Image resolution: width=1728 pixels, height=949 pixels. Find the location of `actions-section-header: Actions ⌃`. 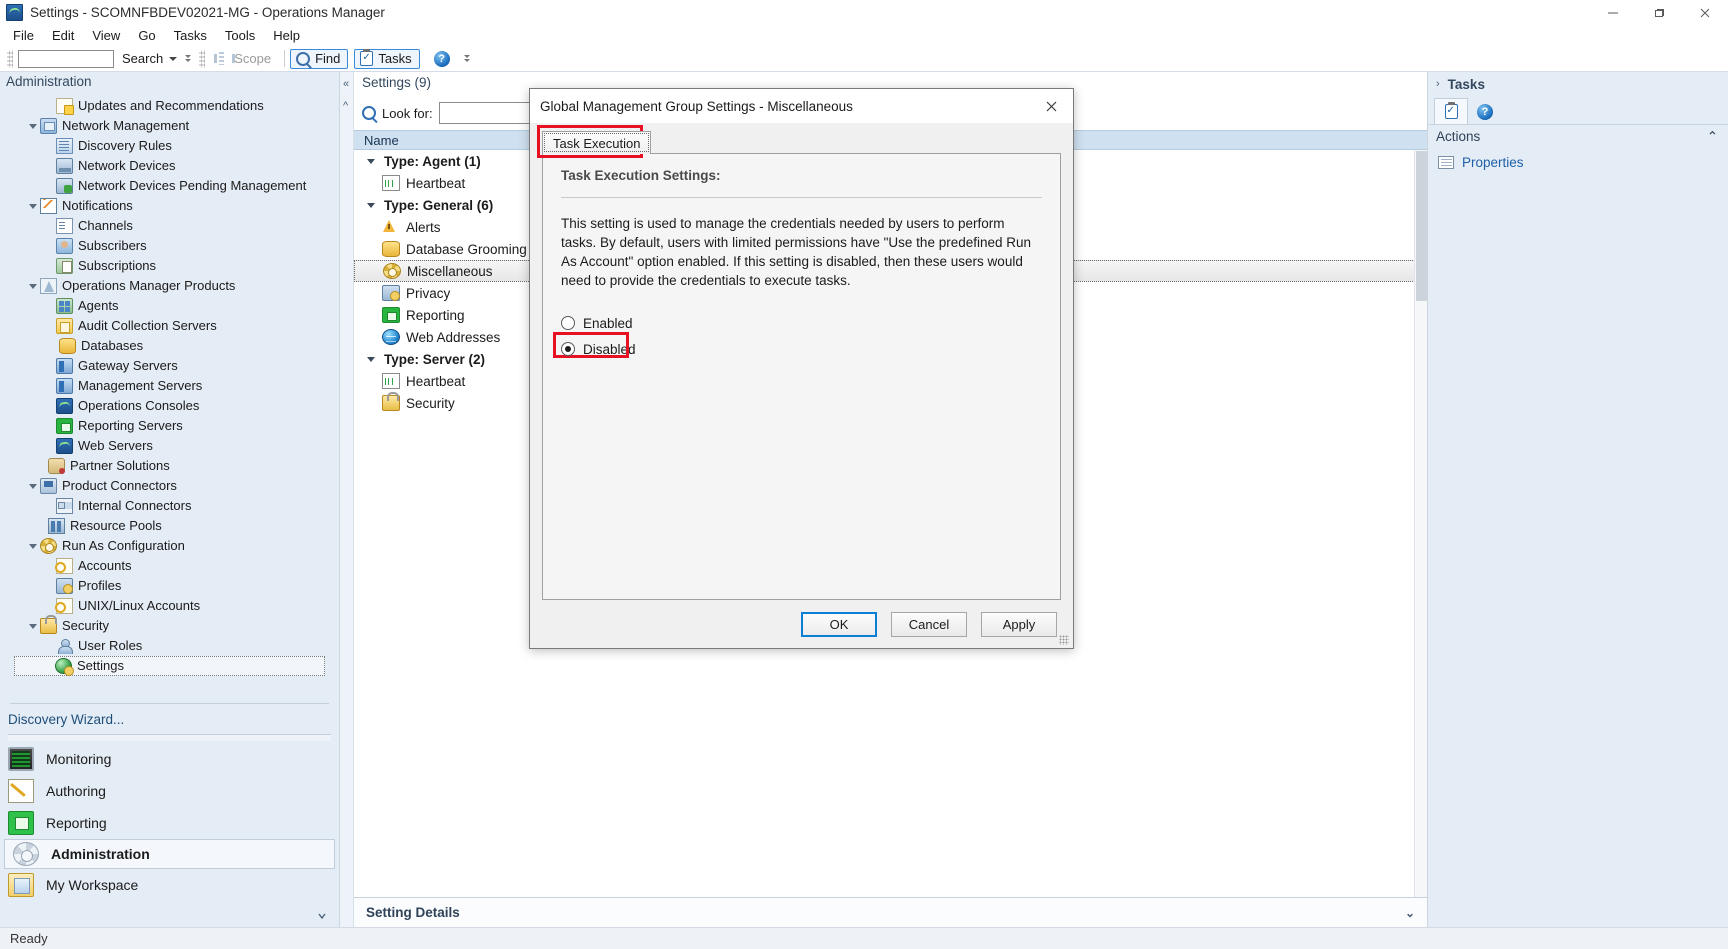

actions-section-header: Actions ⌃ is located at coordinates (1578, 136).